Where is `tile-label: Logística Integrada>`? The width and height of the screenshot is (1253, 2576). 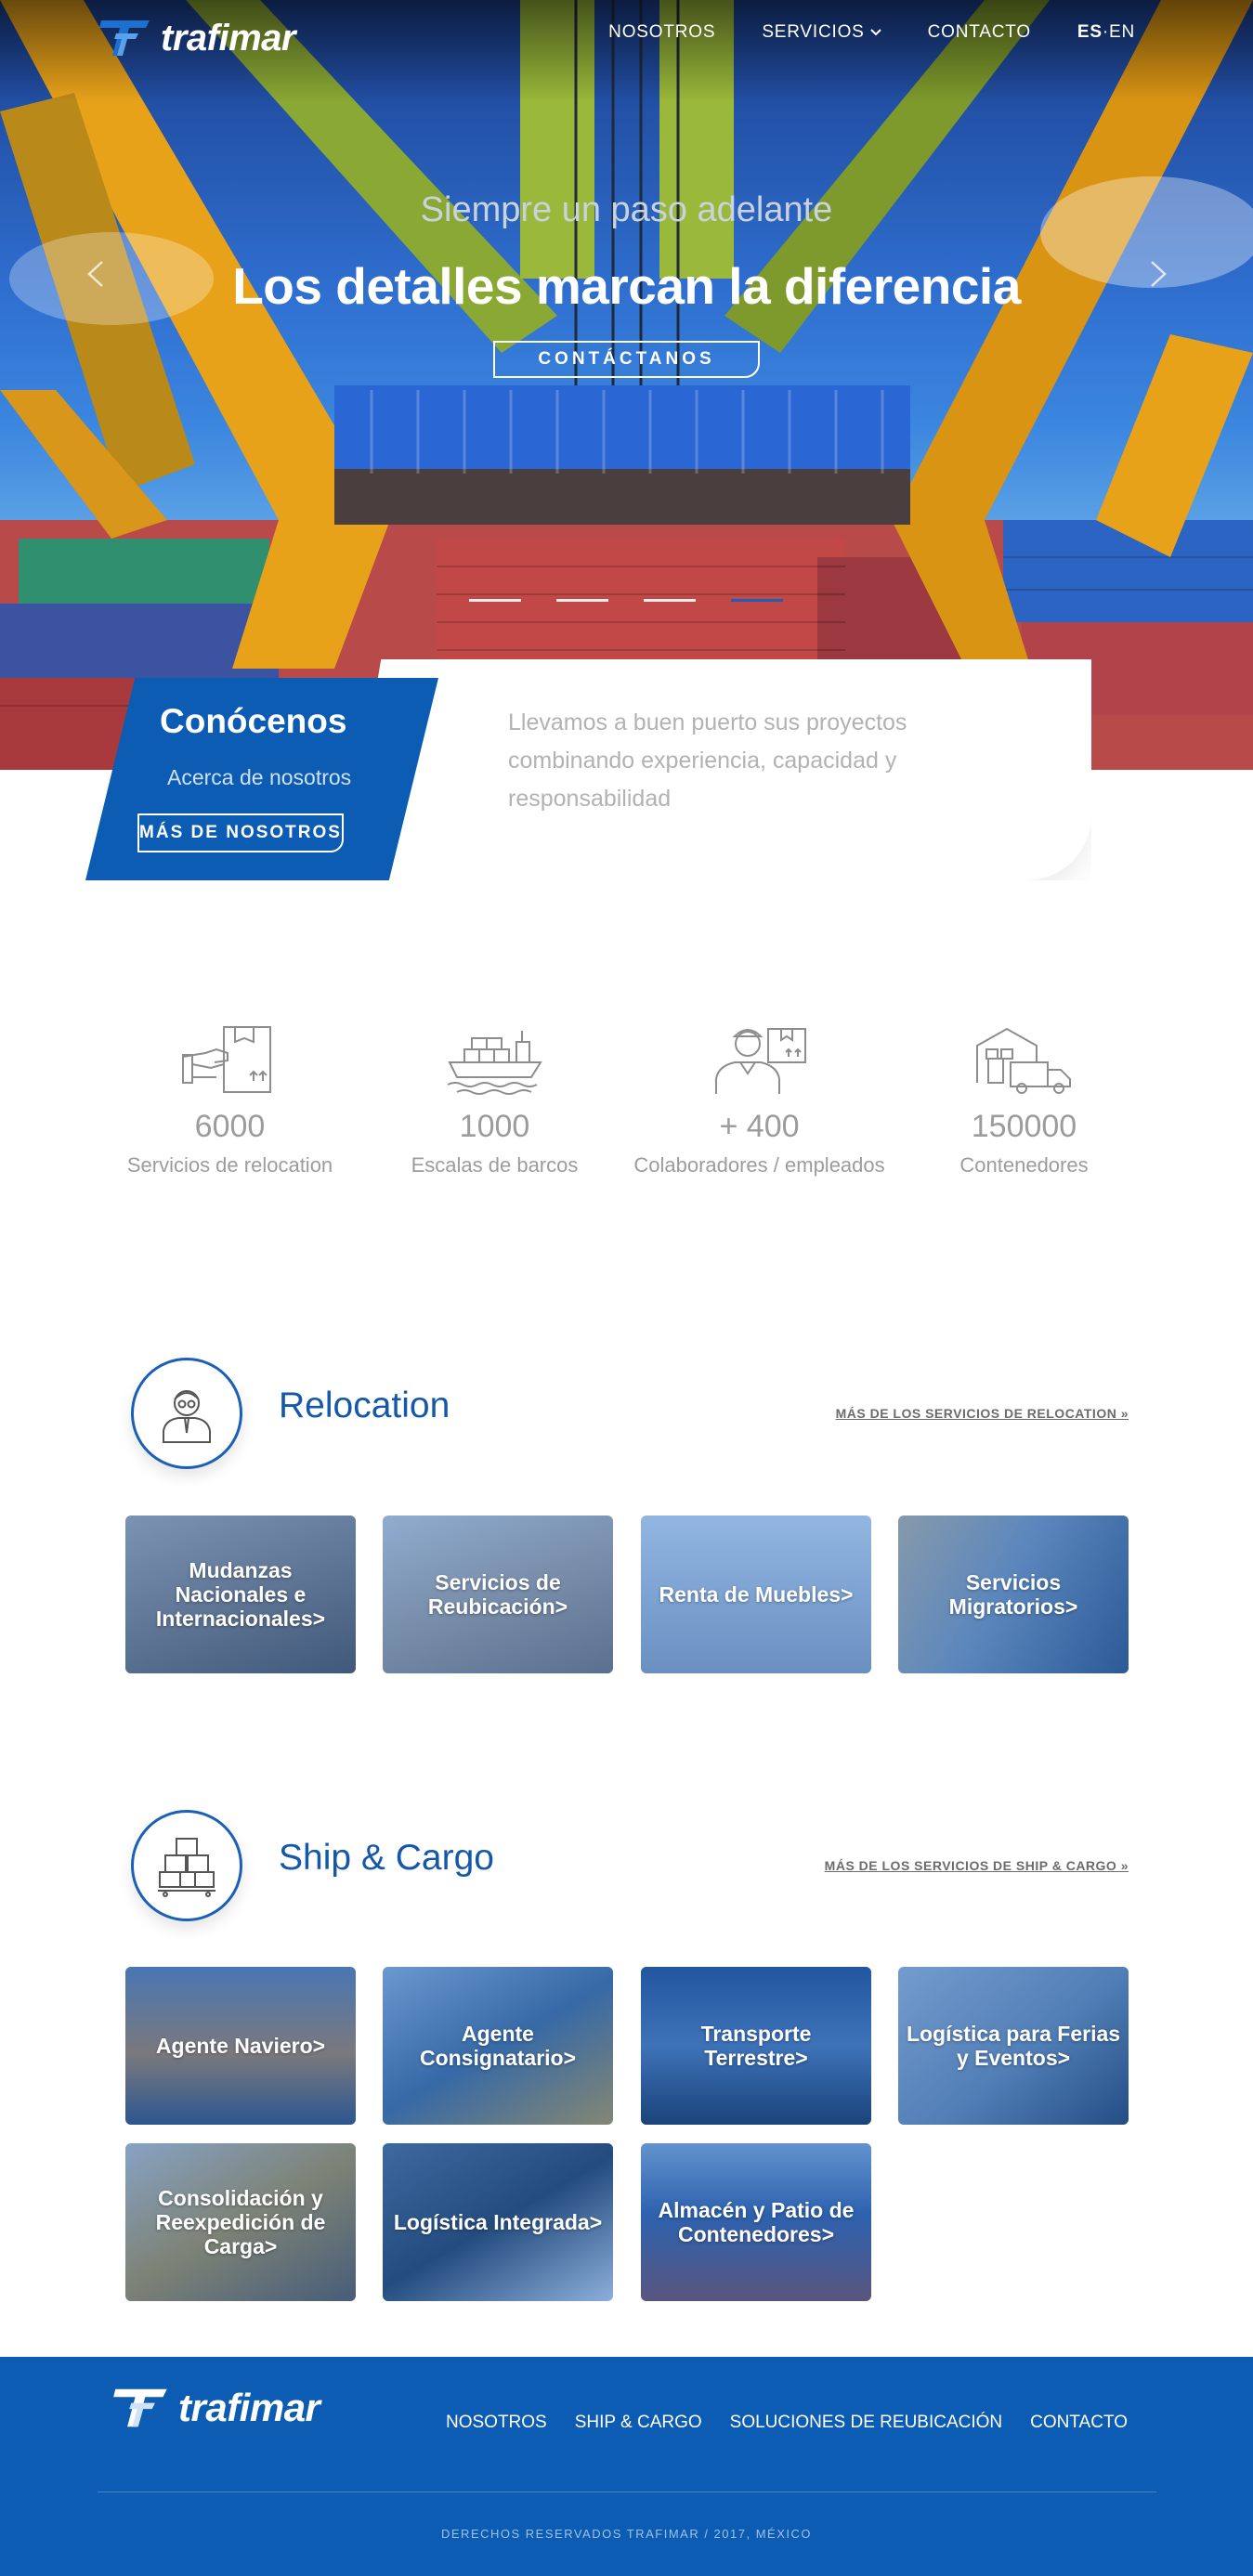 tile-label: Logística Integrada> is located at coordinates (498, 2222).